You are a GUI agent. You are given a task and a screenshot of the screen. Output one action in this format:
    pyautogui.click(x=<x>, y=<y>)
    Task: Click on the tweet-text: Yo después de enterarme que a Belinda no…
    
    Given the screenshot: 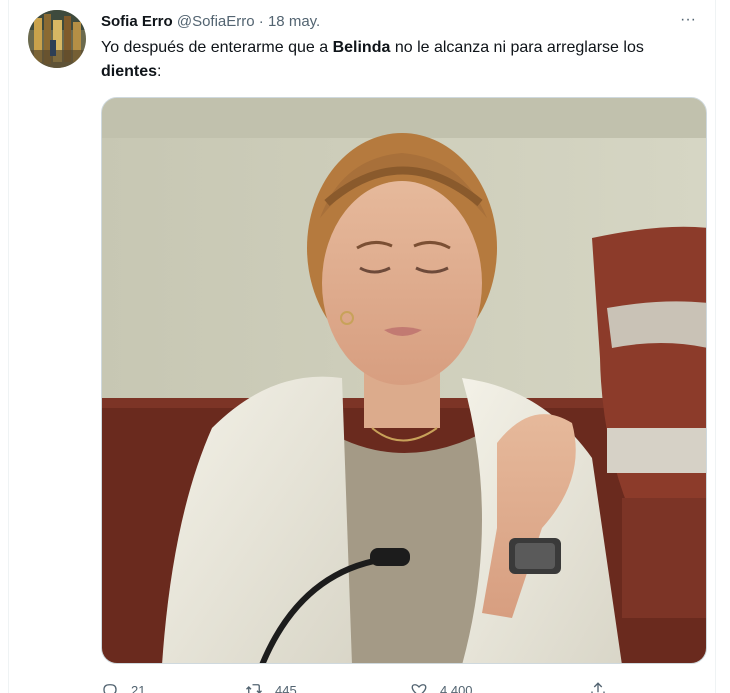 What is the action you would take?
    pyautogui.click(x=406, y=60)
    